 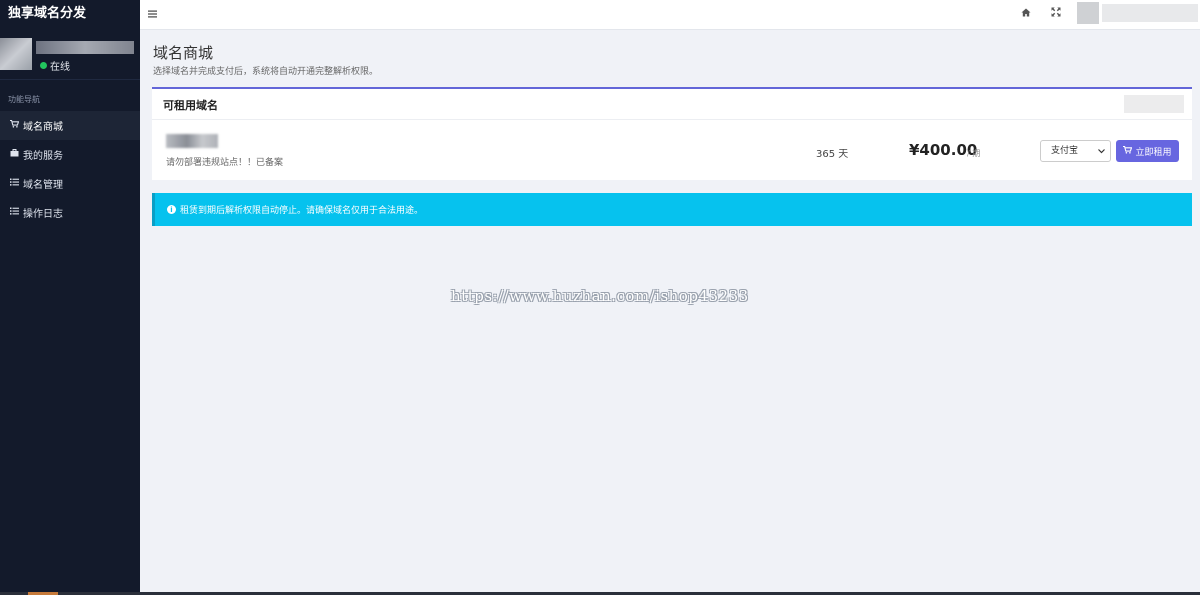 I want to click on card-header: 可租用域名, so click(x=672, y=104).